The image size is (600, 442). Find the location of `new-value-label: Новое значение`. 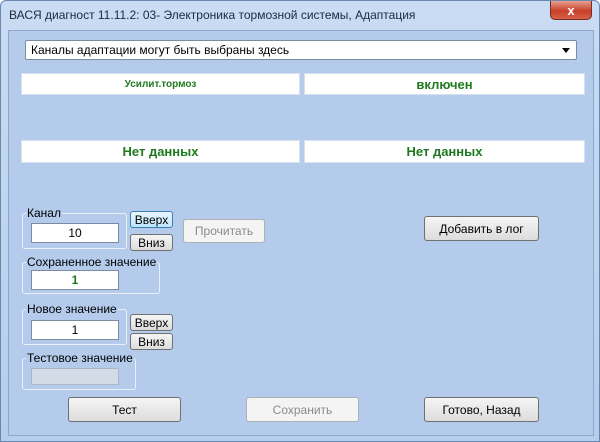

new-value-label: Новое значение is located at coordinates (72, 309).